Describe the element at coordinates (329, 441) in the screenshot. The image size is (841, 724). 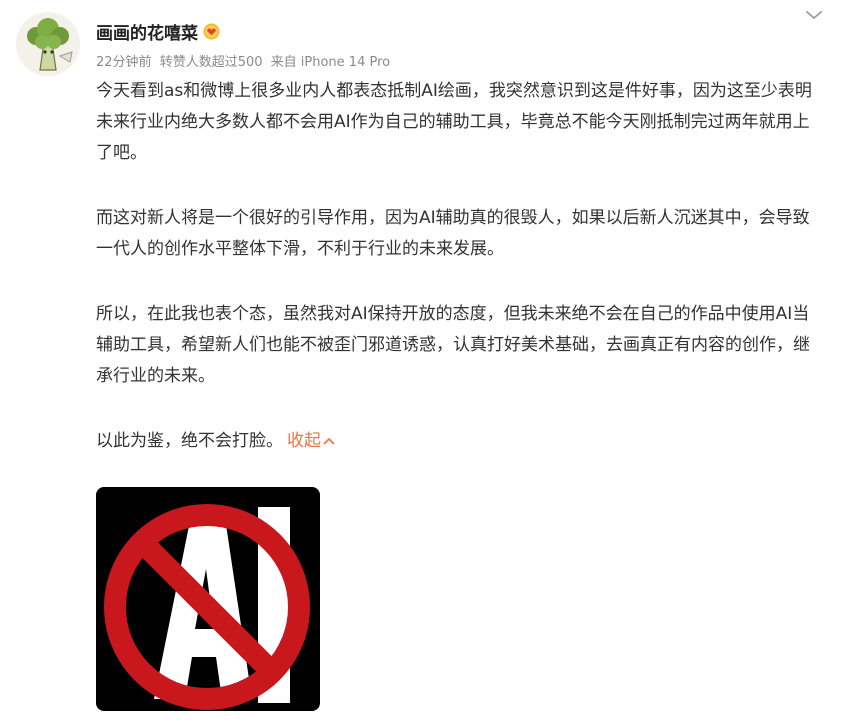
I see `chevron-up-icon` at that location.